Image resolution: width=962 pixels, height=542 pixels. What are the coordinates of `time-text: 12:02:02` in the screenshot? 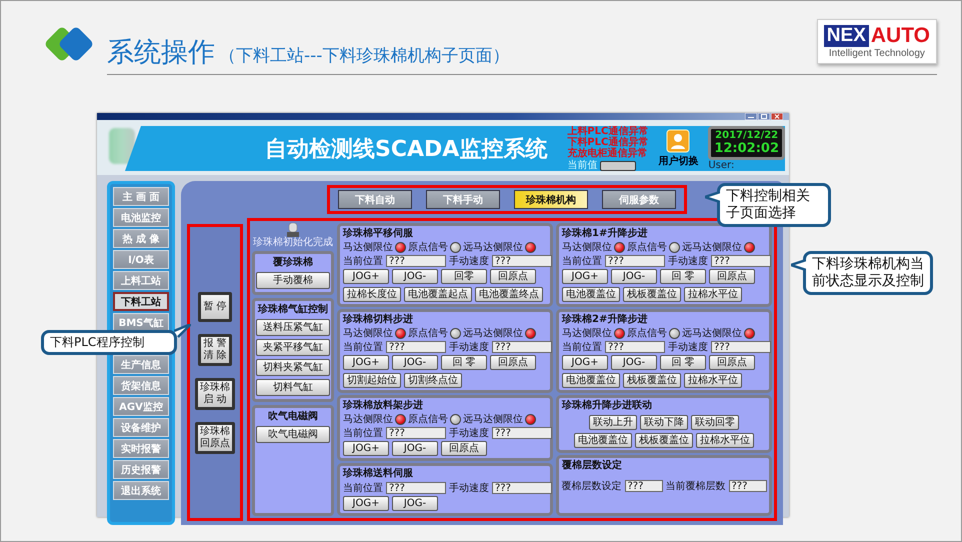 It's located at (746, 149).